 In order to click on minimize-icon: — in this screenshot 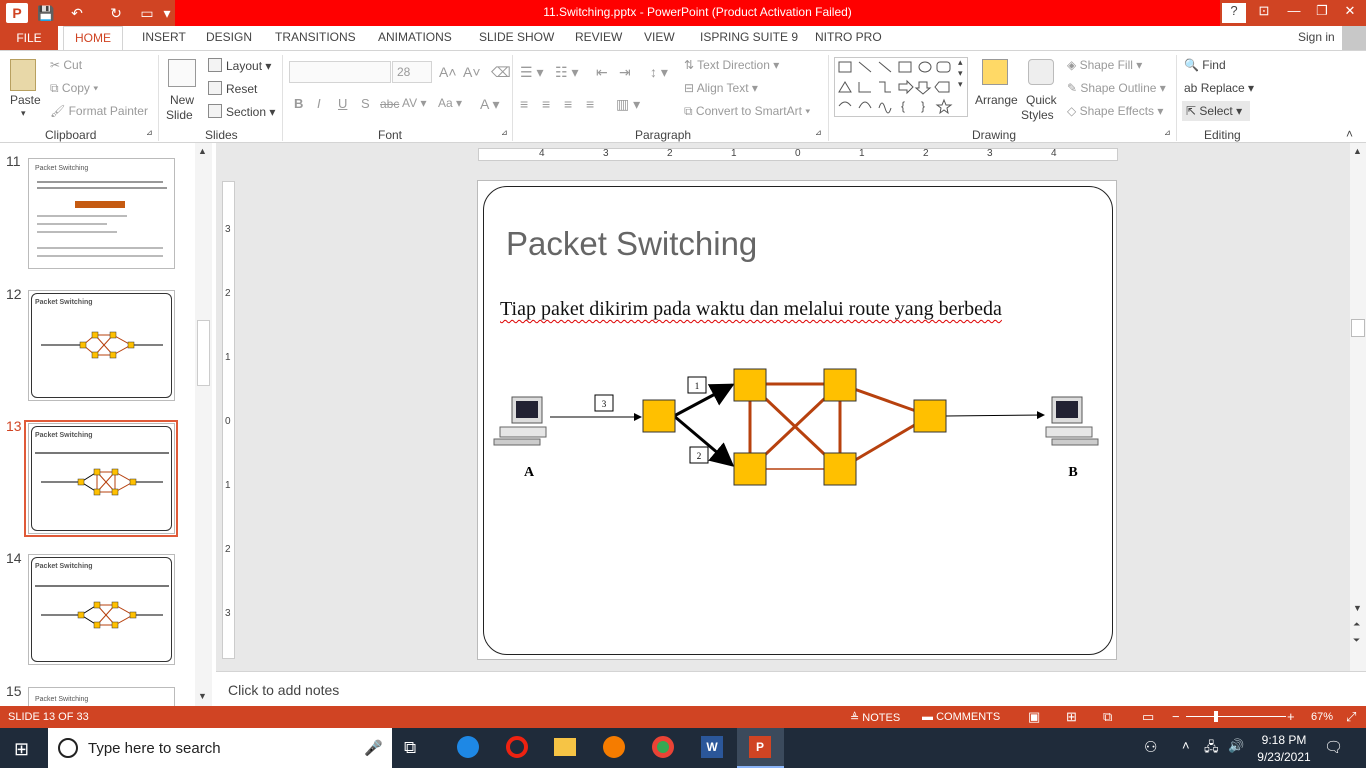, I will do `click(1294, 10)`.